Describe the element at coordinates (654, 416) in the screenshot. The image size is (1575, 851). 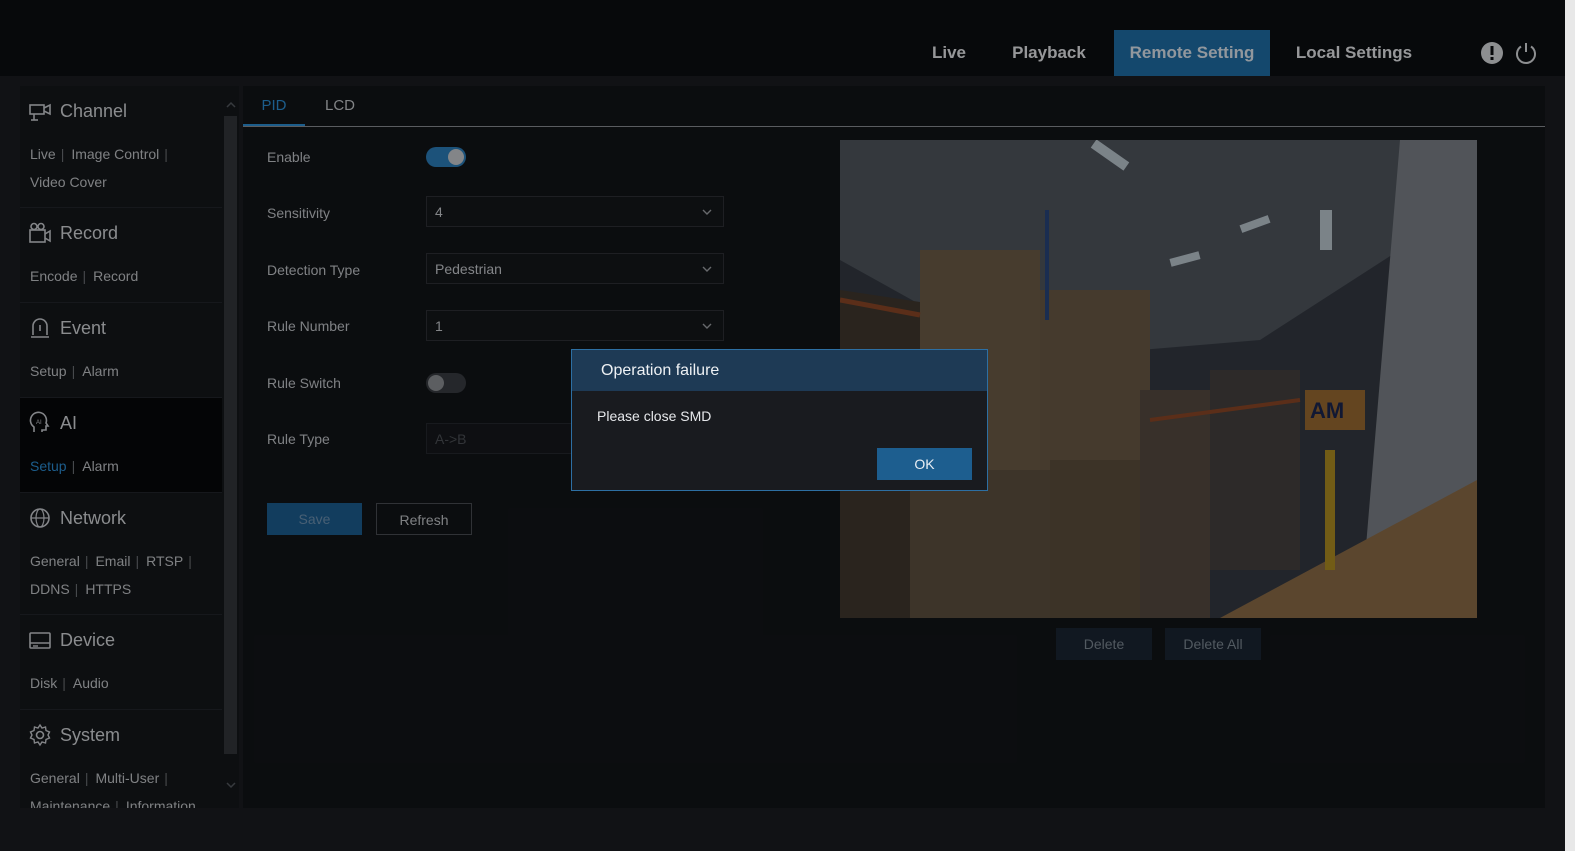
I see `dialog-message: Please close SMD` at that location.